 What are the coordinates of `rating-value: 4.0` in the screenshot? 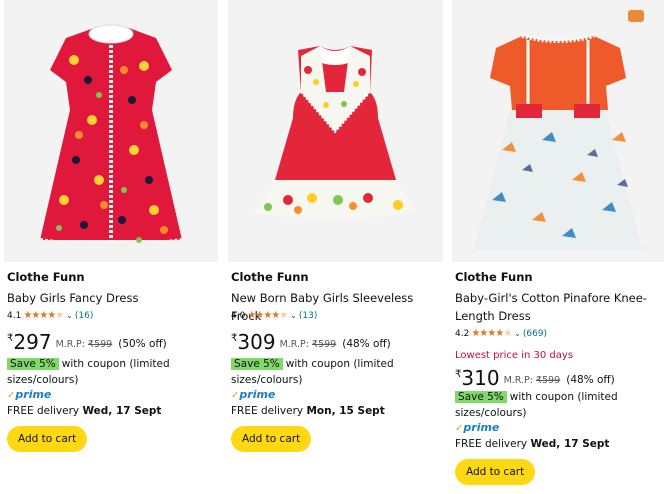 It's located at (238, 315).